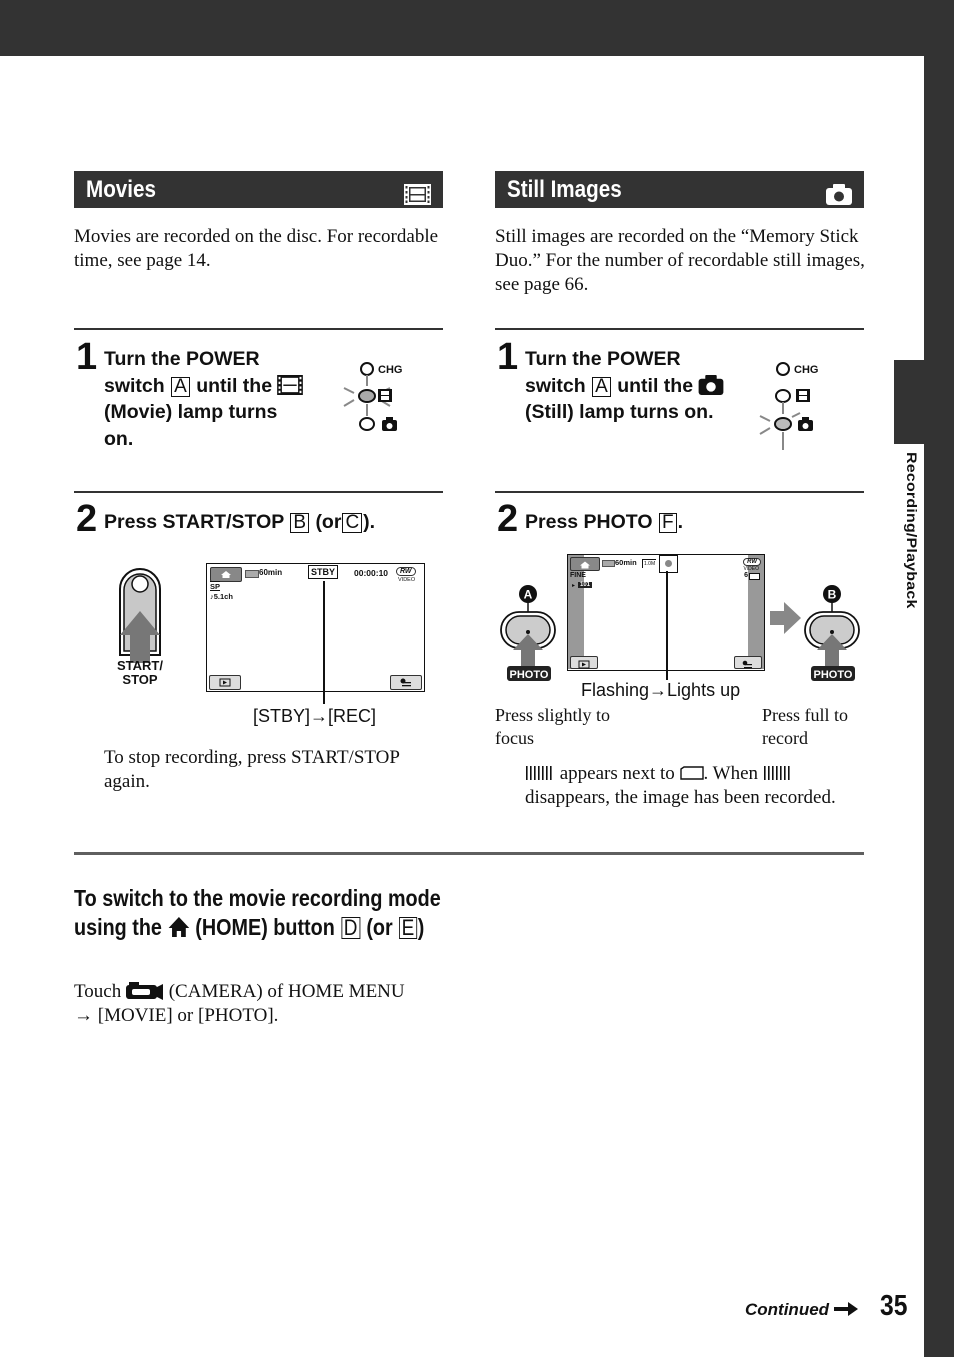 The image size is (954, 1357). Describe the element at coordinates (679, 189) in the screenshot. I see `still-images-heading-bar: Still Images` at that location.